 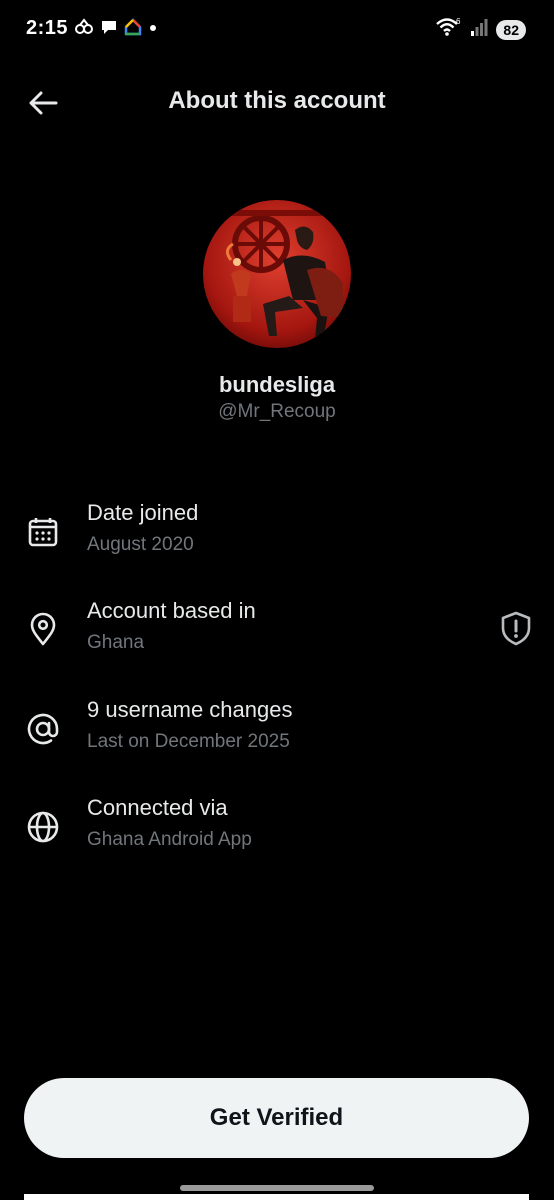 What do you see at coordinates (449, 29) in the screenshot?
I see `wifi-icon: 6` at bounding box center [449, 29].